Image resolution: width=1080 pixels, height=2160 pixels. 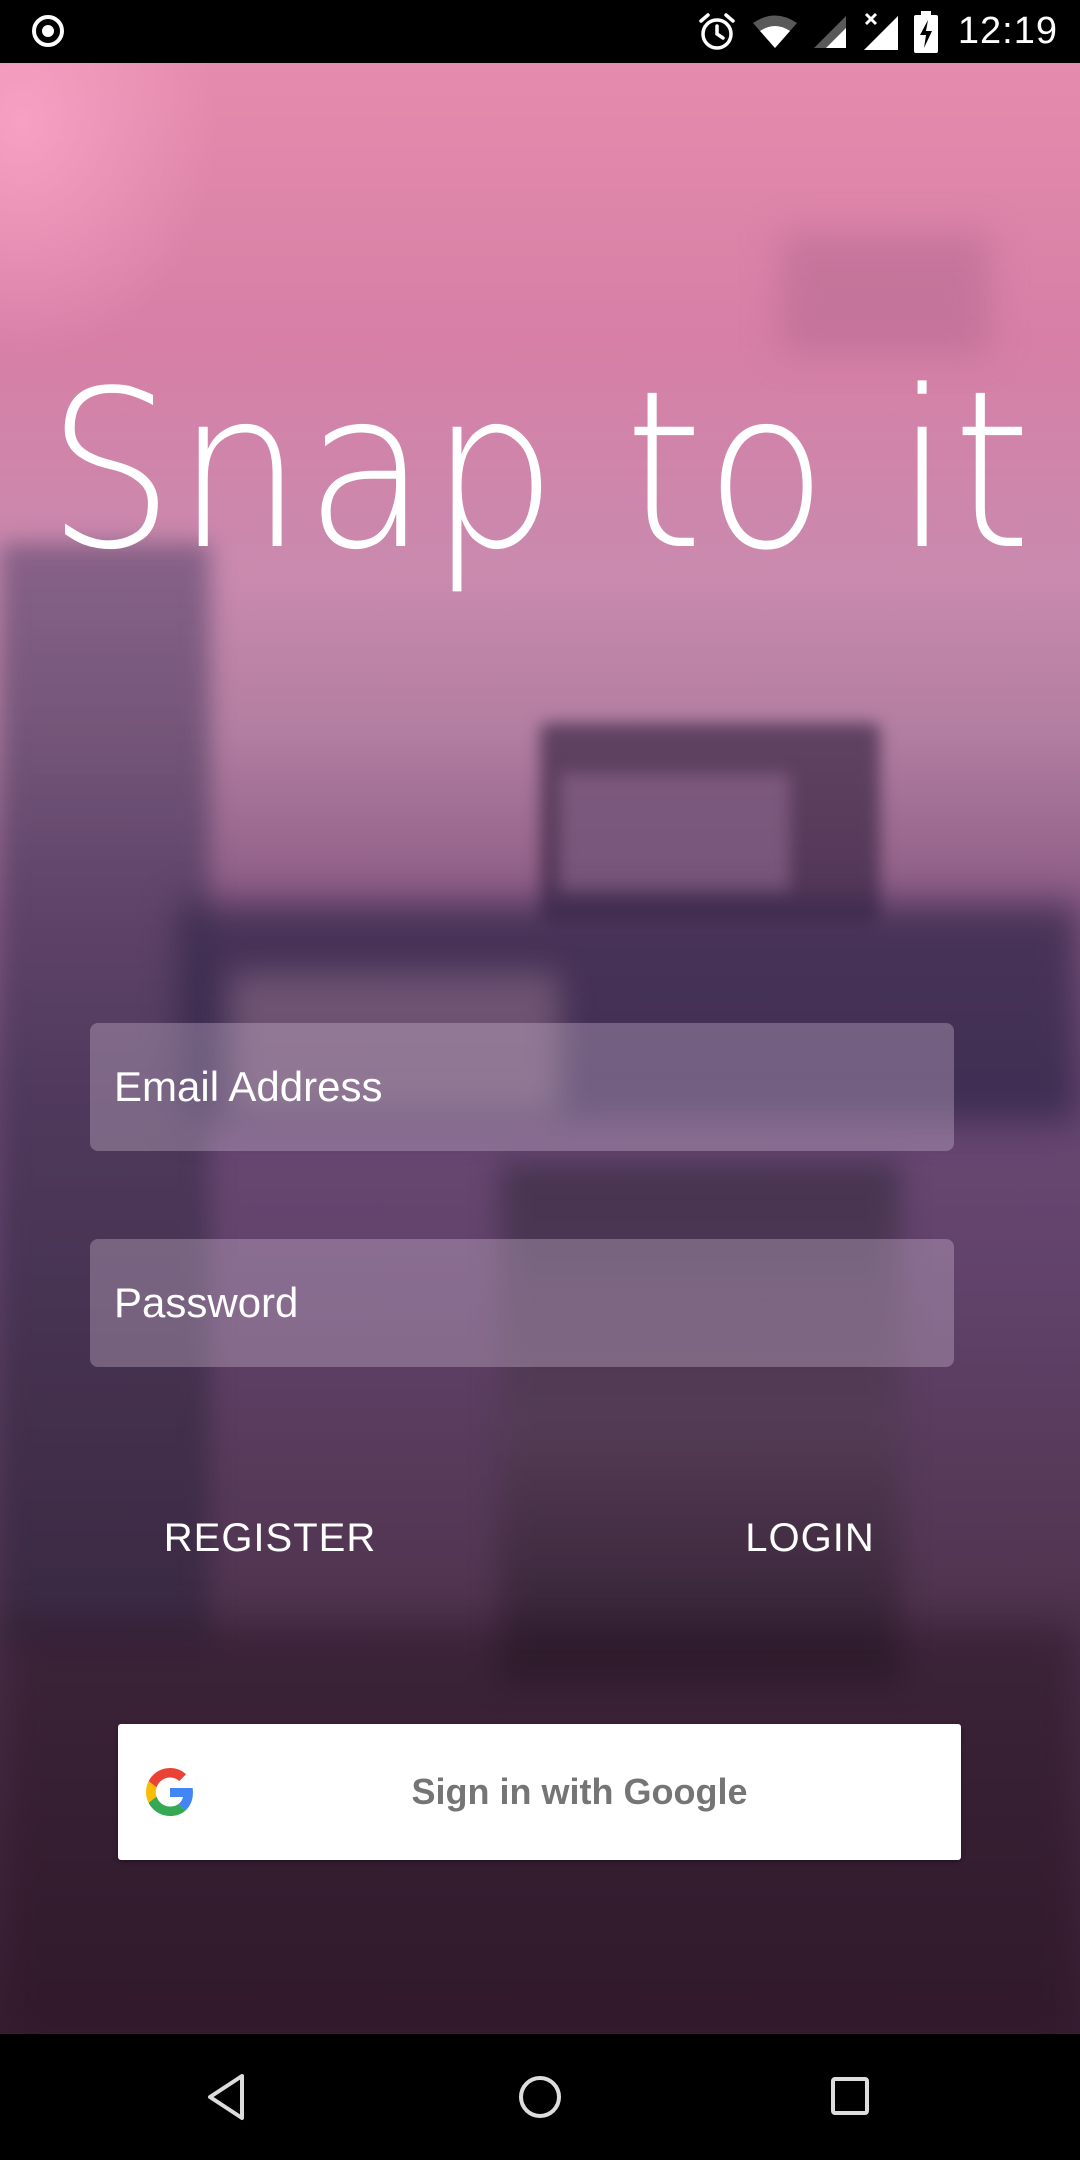 What do you see at coordinates (675, 833) in the screenshot?
I see `background-microwave-window` at bounding box center [675, 833].